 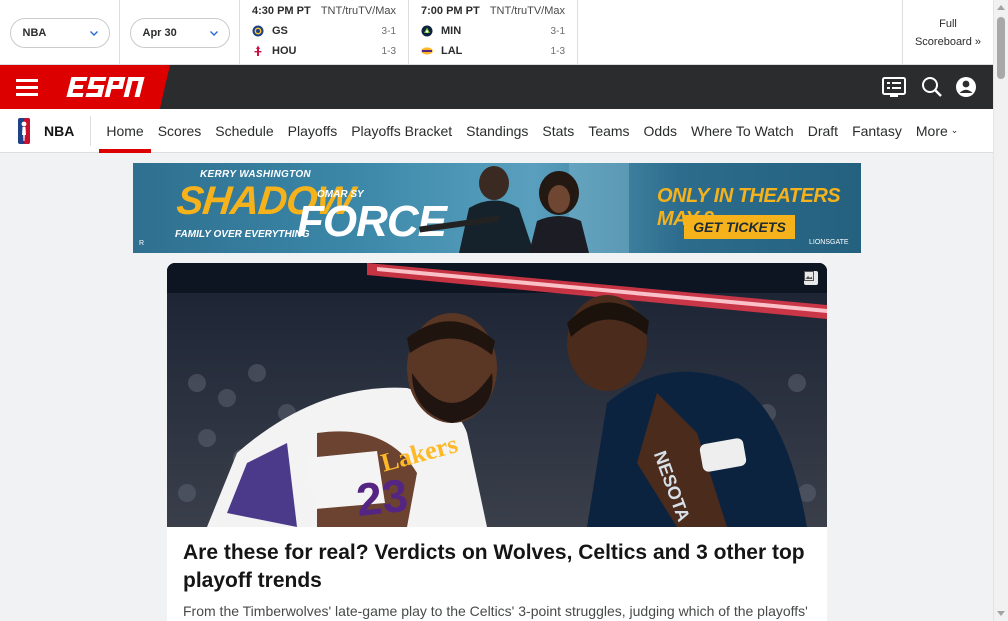 I want to click on nav-item-stats: Stats, so click(x=558, y=131).